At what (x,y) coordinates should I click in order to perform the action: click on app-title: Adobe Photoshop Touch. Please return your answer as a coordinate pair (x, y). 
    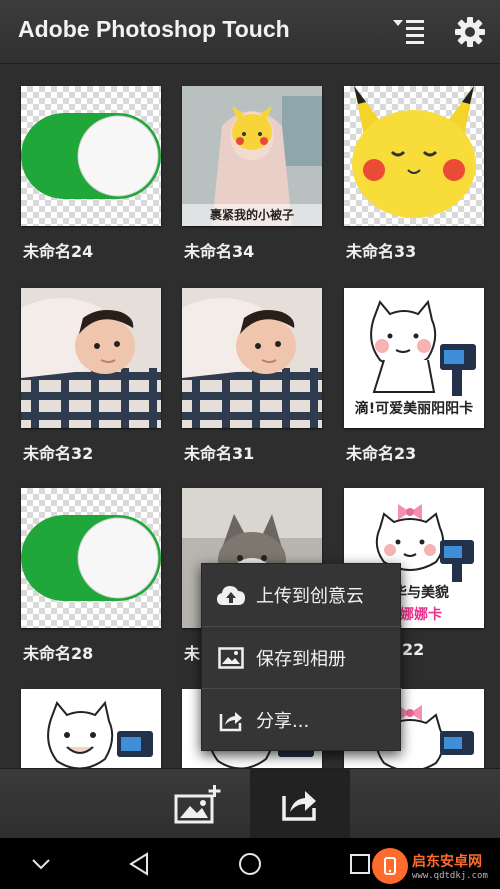
    Looking at the image, I should click on (154, 29).